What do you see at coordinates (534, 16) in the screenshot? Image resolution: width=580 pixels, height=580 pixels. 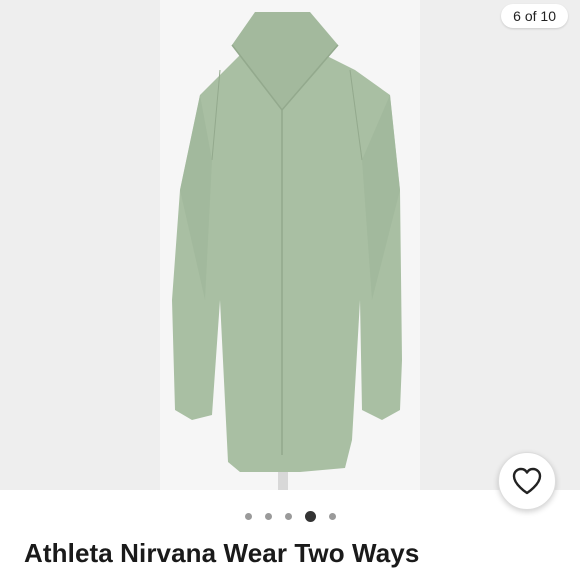 I see `image-counter: 6 of 10` at bounding box center [534, 16].